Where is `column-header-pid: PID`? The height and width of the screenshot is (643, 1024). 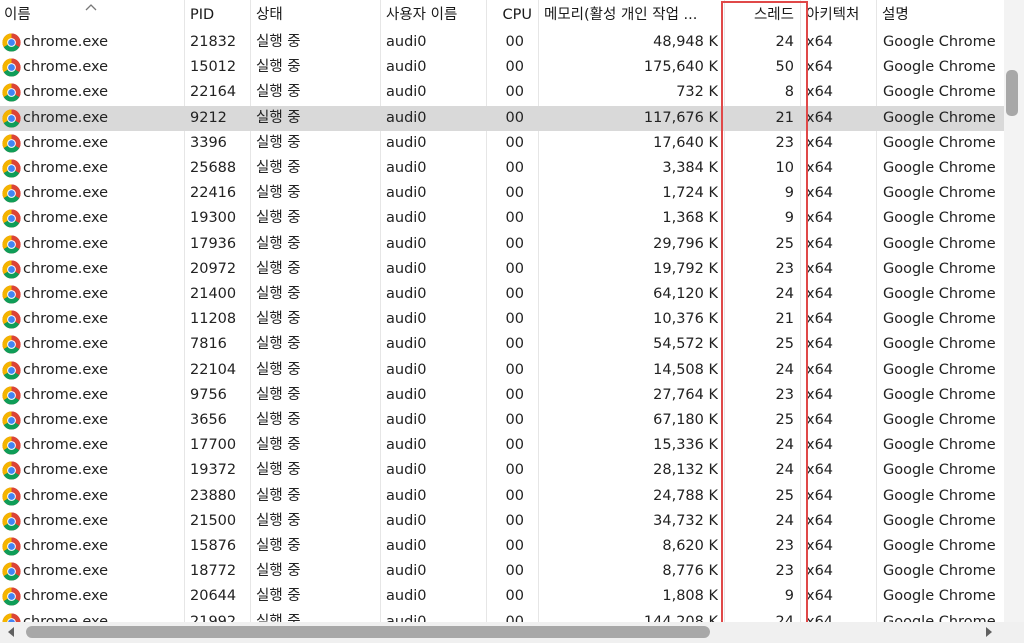
column-header-pid: PID is located at coordinates (218, 15).